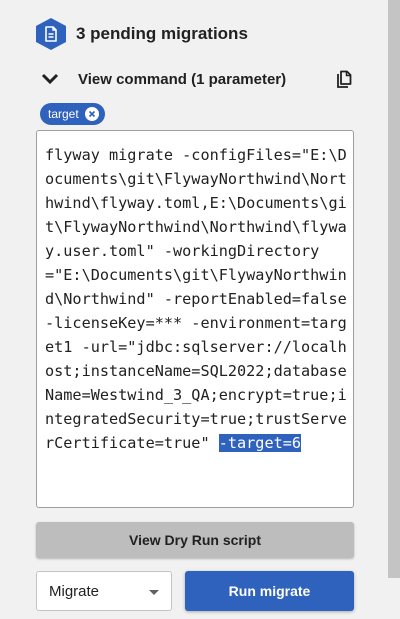 The width and height of the screenshot is (400, 619). I want to click on view-command-toggle: View command (1 parameter), so click(200, 79).